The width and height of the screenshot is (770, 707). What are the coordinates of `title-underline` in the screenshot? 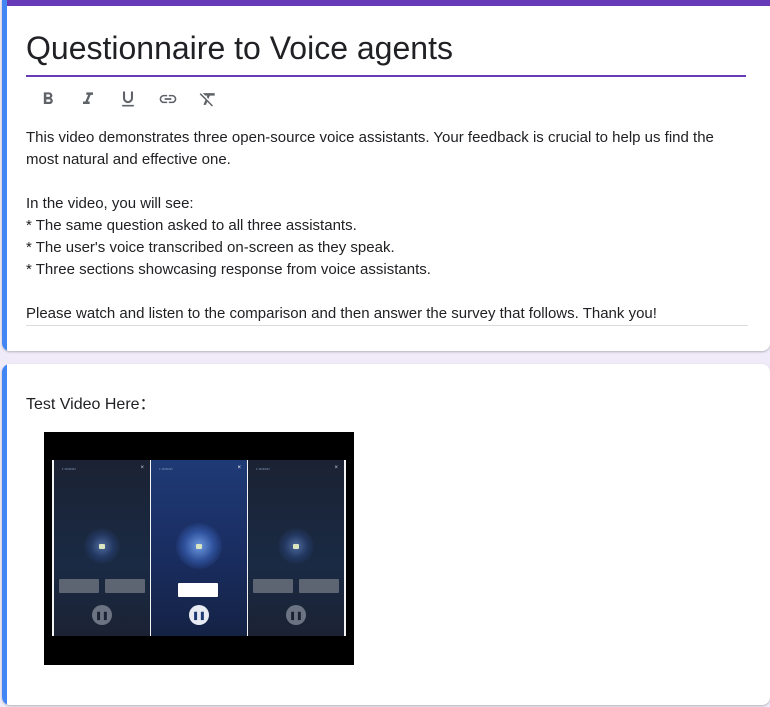 It's located at (386, 76).